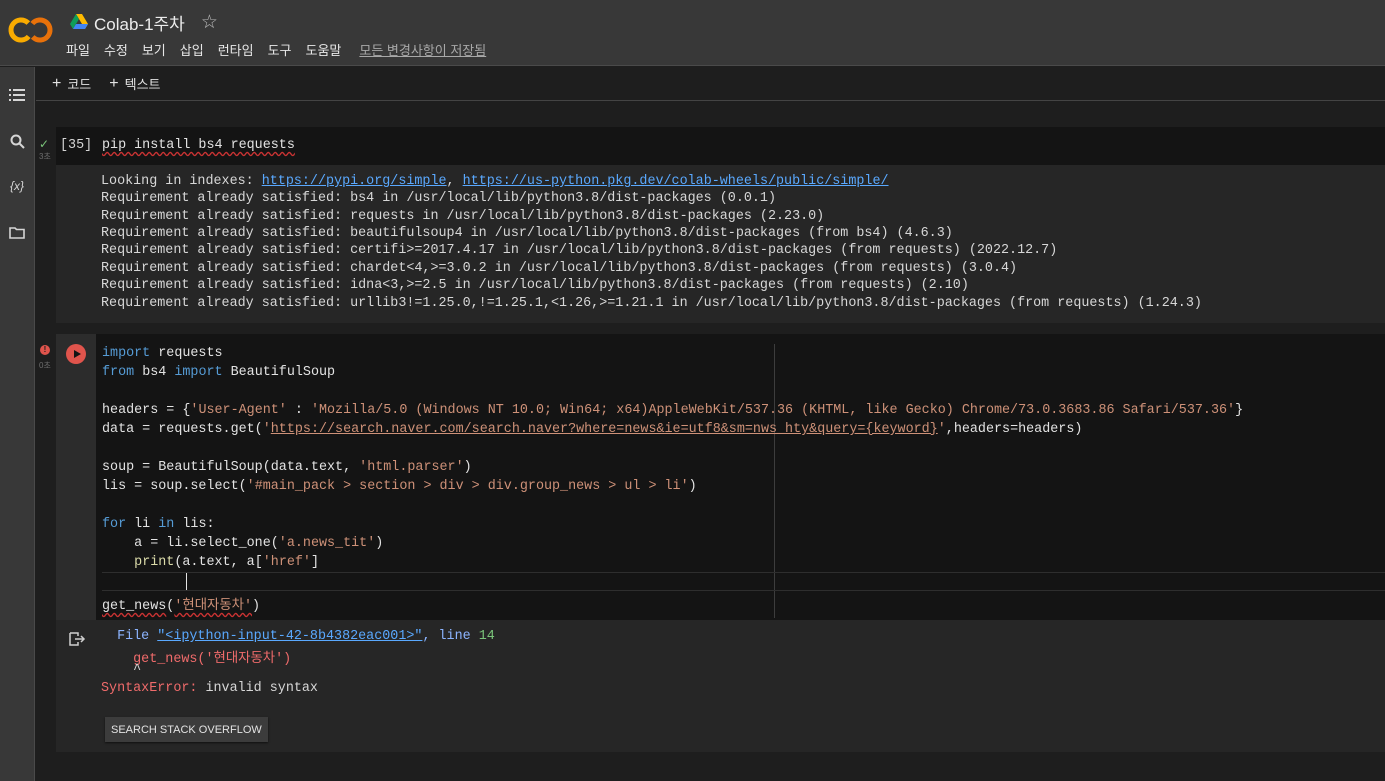  Describe the element at coordinates (45, 156) in the screenshot. I see `execution-time: 3초` at that location.